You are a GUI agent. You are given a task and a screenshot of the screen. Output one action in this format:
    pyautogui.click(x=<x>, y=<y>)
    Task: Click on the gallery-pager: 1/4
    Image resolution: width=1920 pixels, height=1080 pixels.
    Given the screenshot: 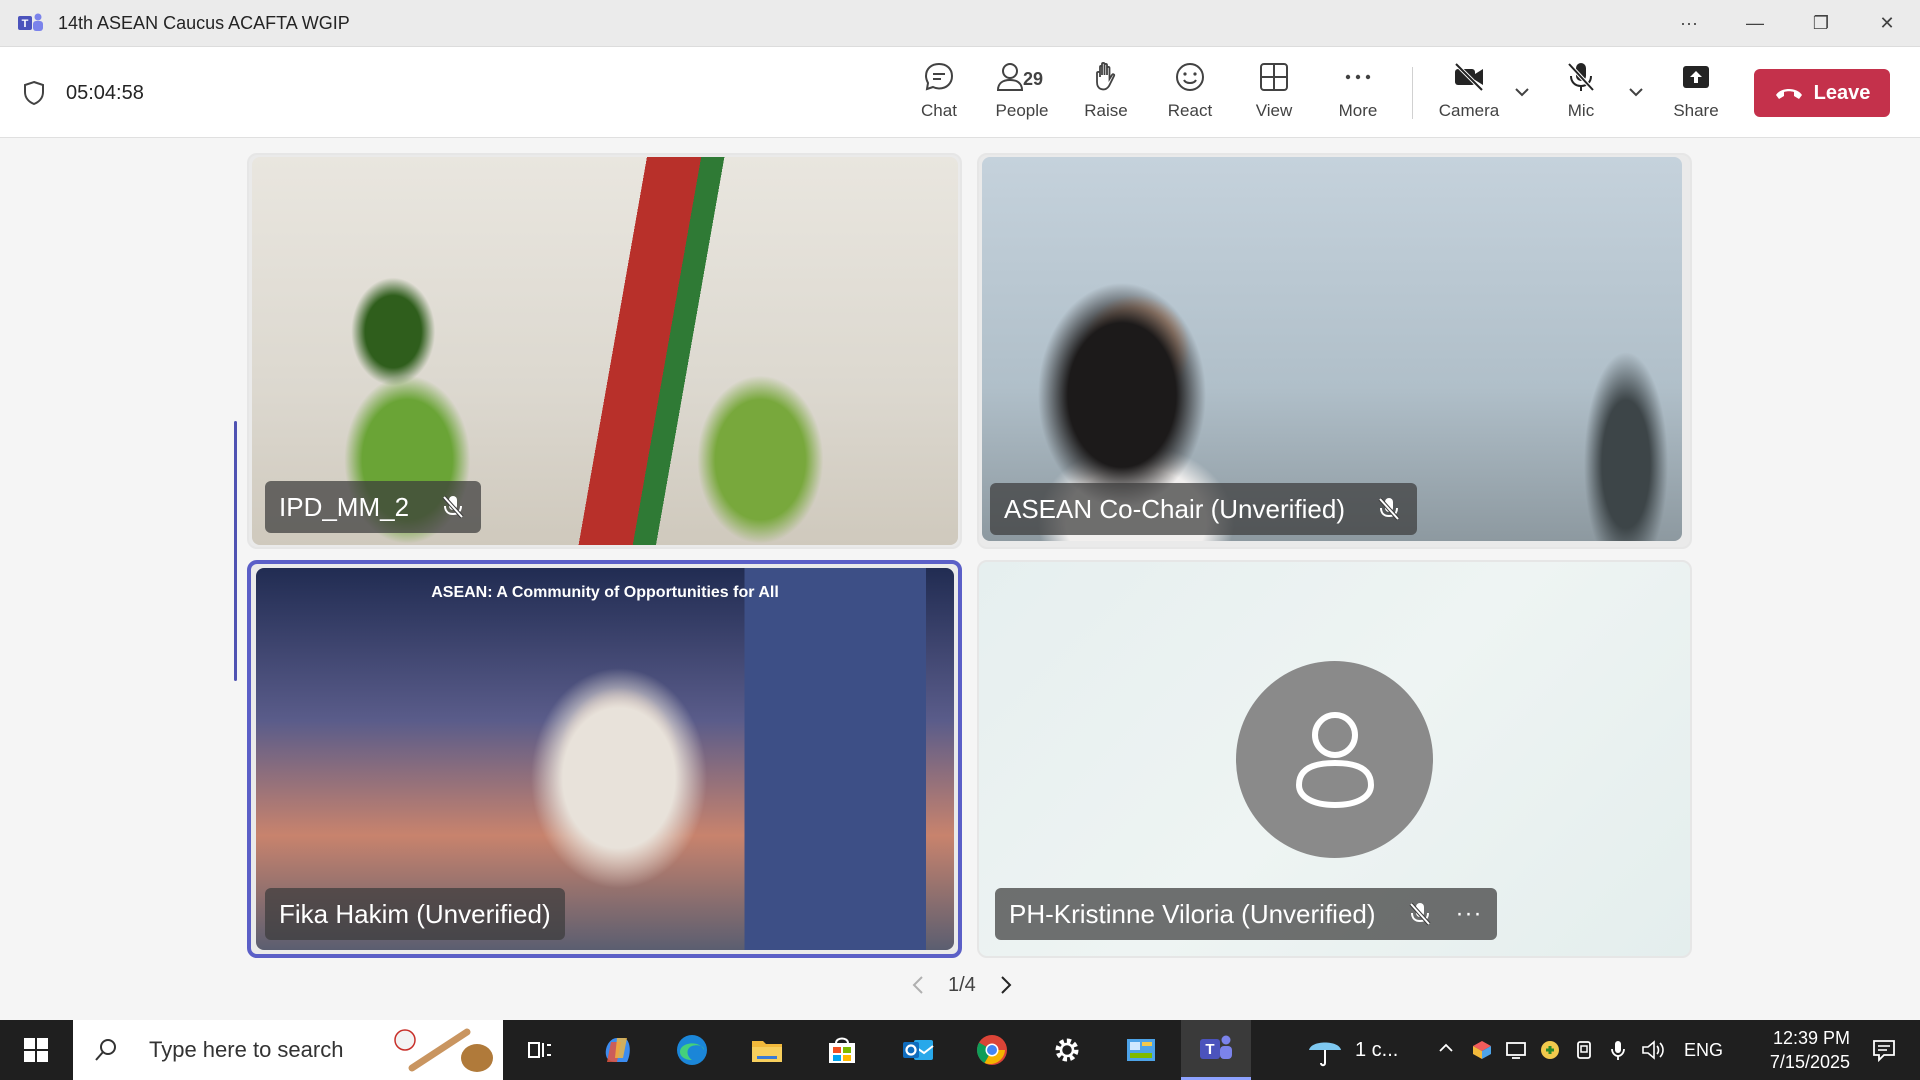 What is the action you would take?
    pyautogui.click(x=962, y=985)
    